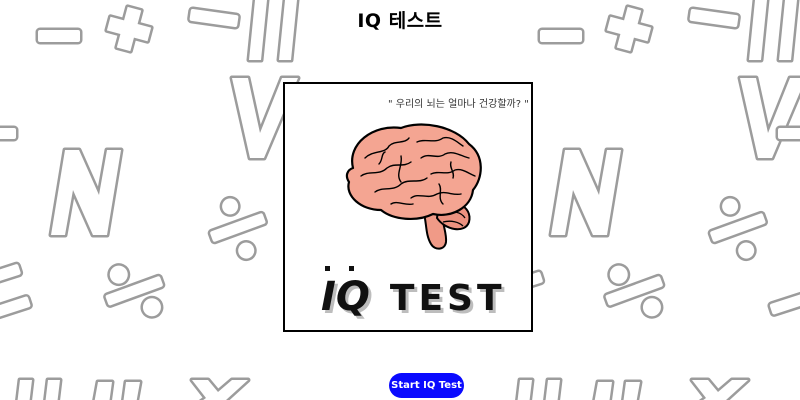  I want to click on start-iq-test-button: Start IQ Test, so click(426, 385).